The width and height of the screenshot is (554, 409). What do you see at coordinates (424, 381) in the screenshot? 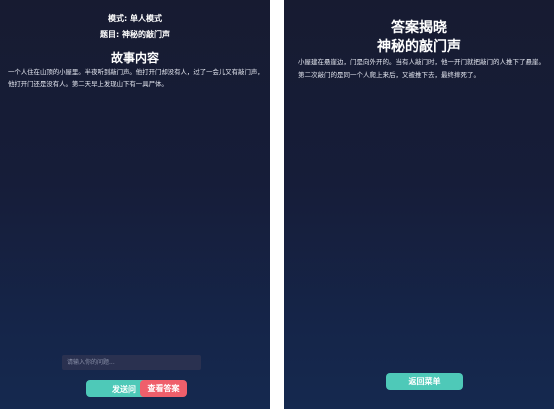
I see `back-to-menu-button: 返回菜单` at bounding box center [424, 381].